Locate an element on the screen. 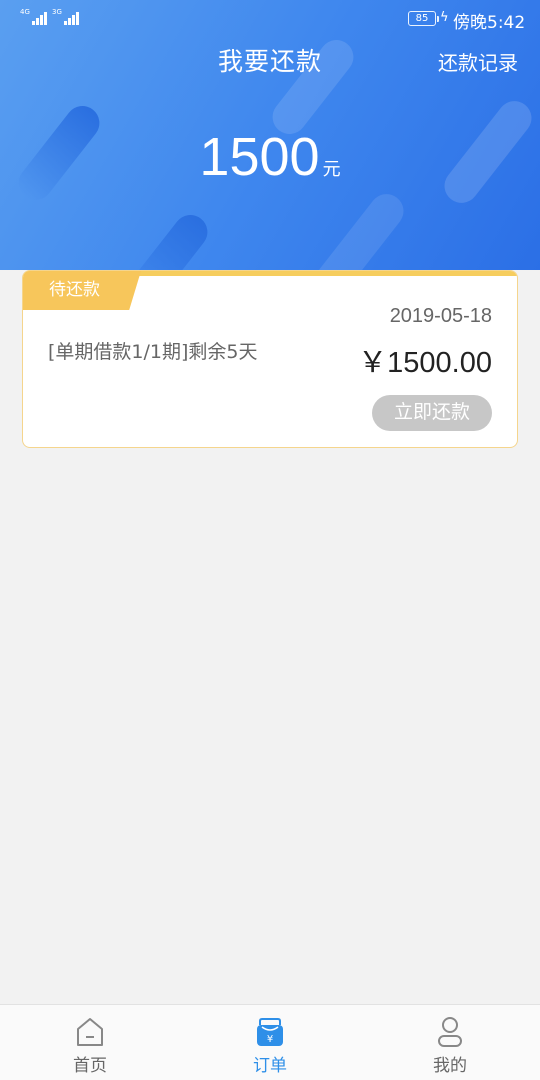 Image resolution: width=540 pixels, height=1080 pixels. amount-value: 1500 is located at coordinates (259, 157).